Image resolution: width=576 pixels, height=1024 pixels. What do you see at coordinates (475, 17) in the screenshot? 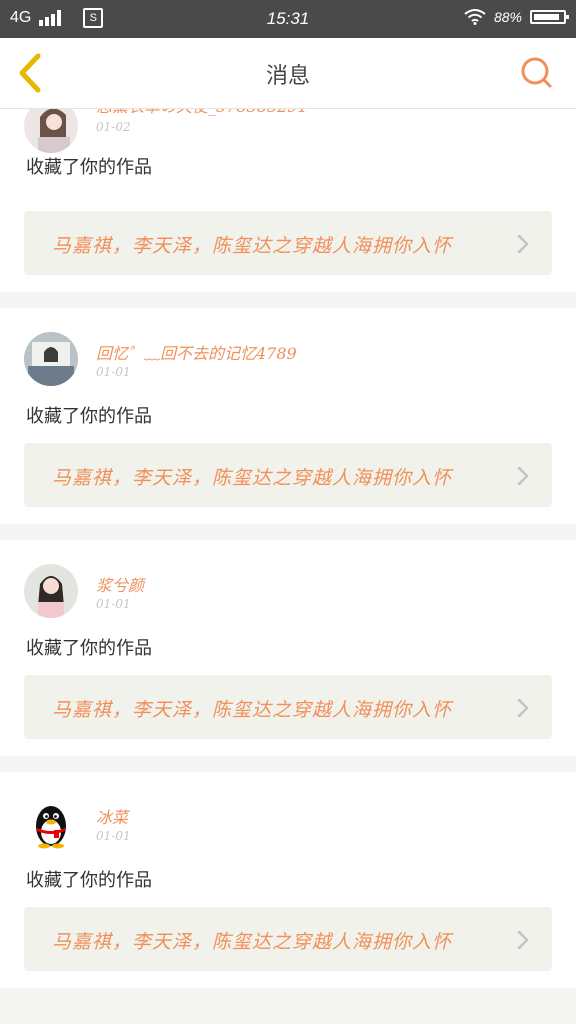
I see `wifi-icon` at bounding box center [475, 17].